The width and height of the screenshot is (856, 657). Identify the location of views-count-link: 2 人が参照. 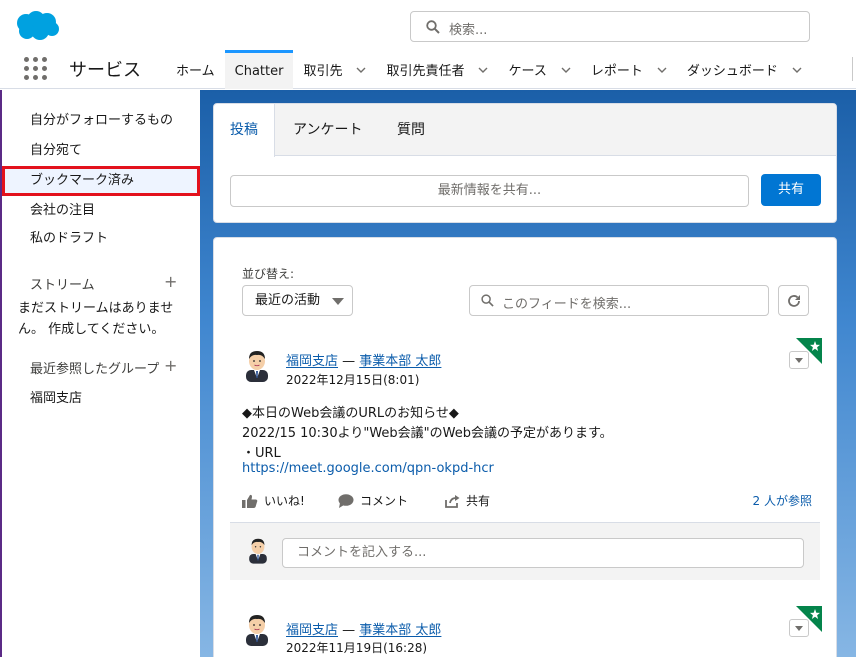
(782, 500).